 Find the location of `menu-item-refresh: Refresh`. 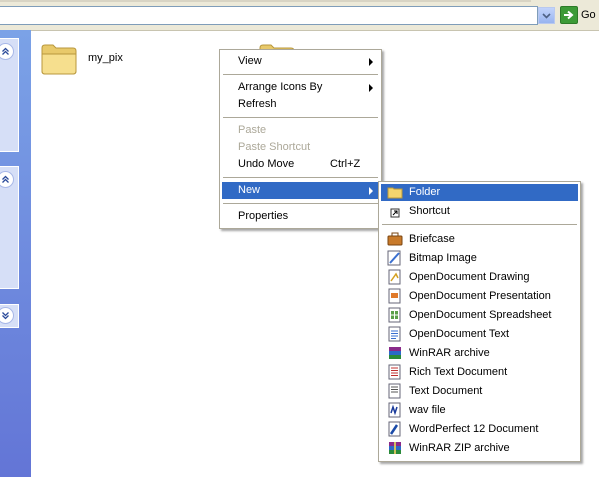

menu-item-refresh: Refresh is located at coordinates (300, 104).